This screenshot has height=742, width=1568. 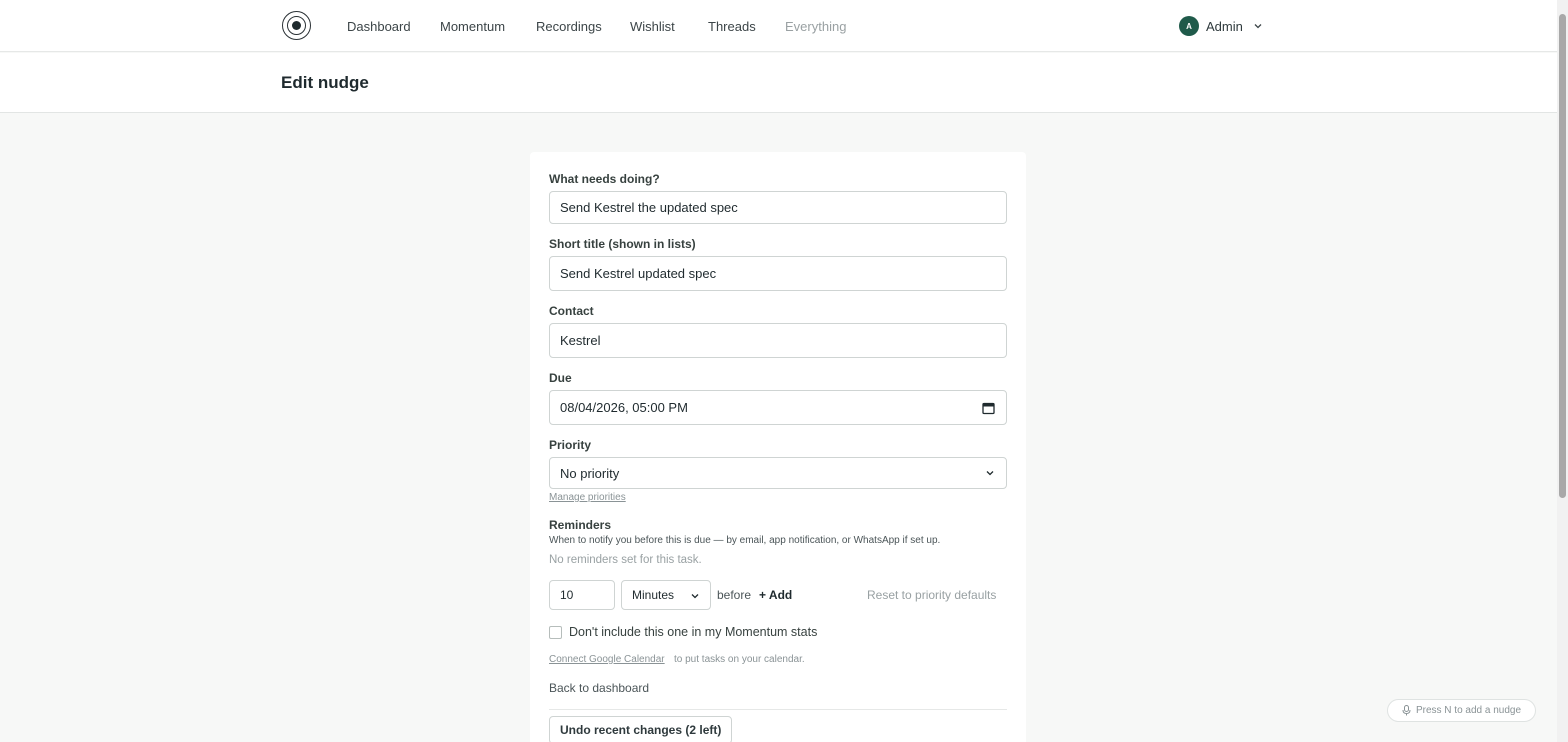 I want to click on nav-momentum: Momentum, so click(x=472, y=26).